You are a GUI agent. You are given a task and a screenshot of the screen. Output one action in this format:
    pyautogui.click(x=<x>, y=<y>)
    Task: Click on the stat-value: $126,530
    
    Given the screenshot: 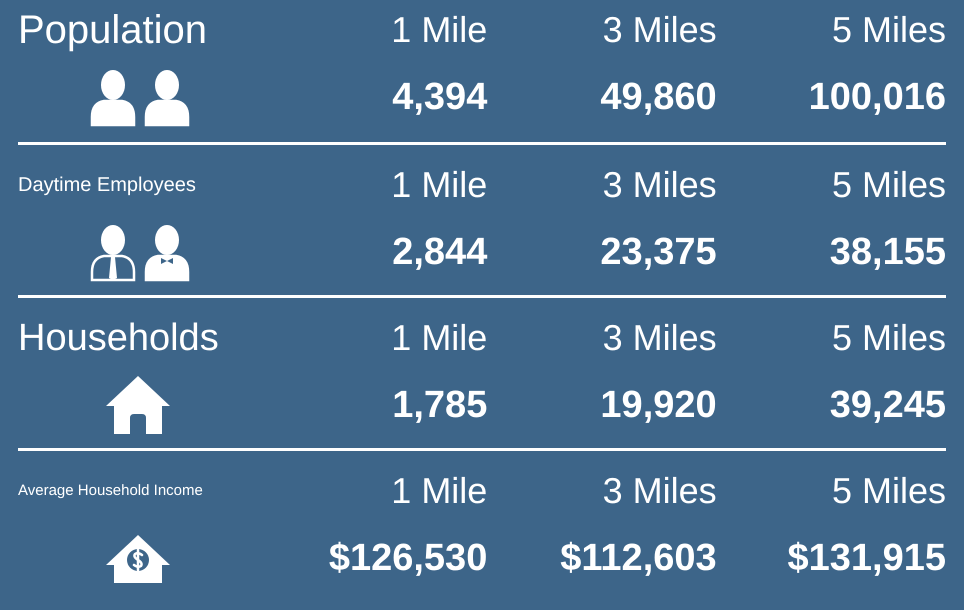 What is the action you would take?
    pyautogui.click(x=408, y=558)
    